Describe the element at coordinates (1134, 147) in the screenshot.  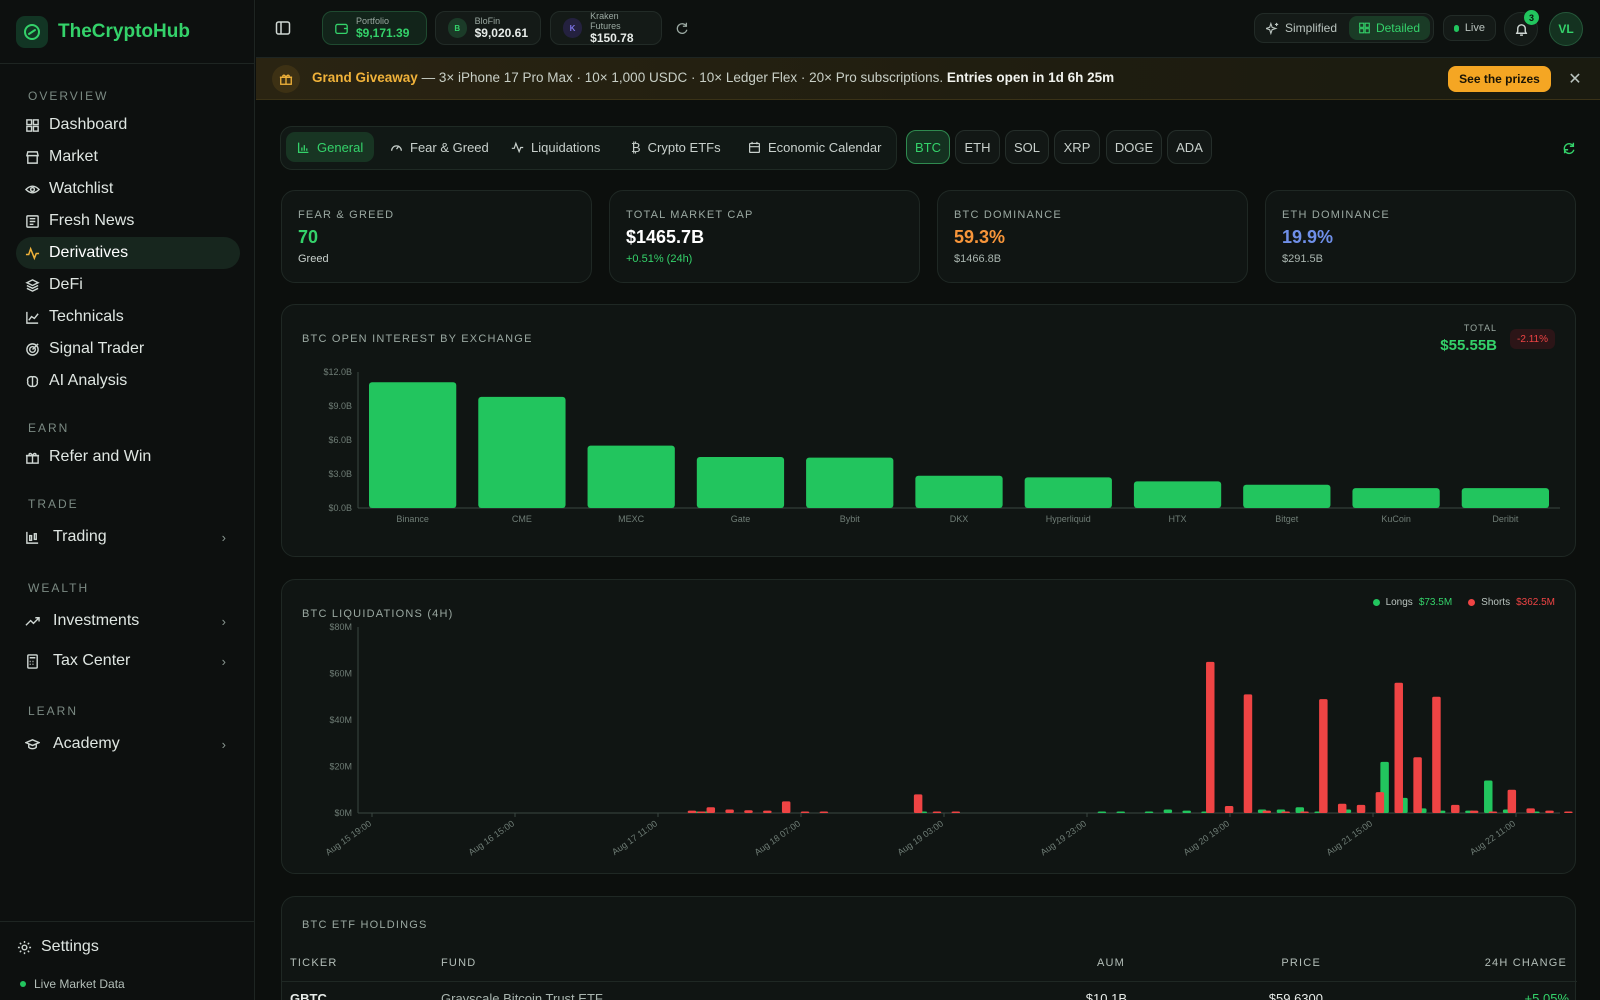
I see `asset-doge-button: DOGE` at that location.